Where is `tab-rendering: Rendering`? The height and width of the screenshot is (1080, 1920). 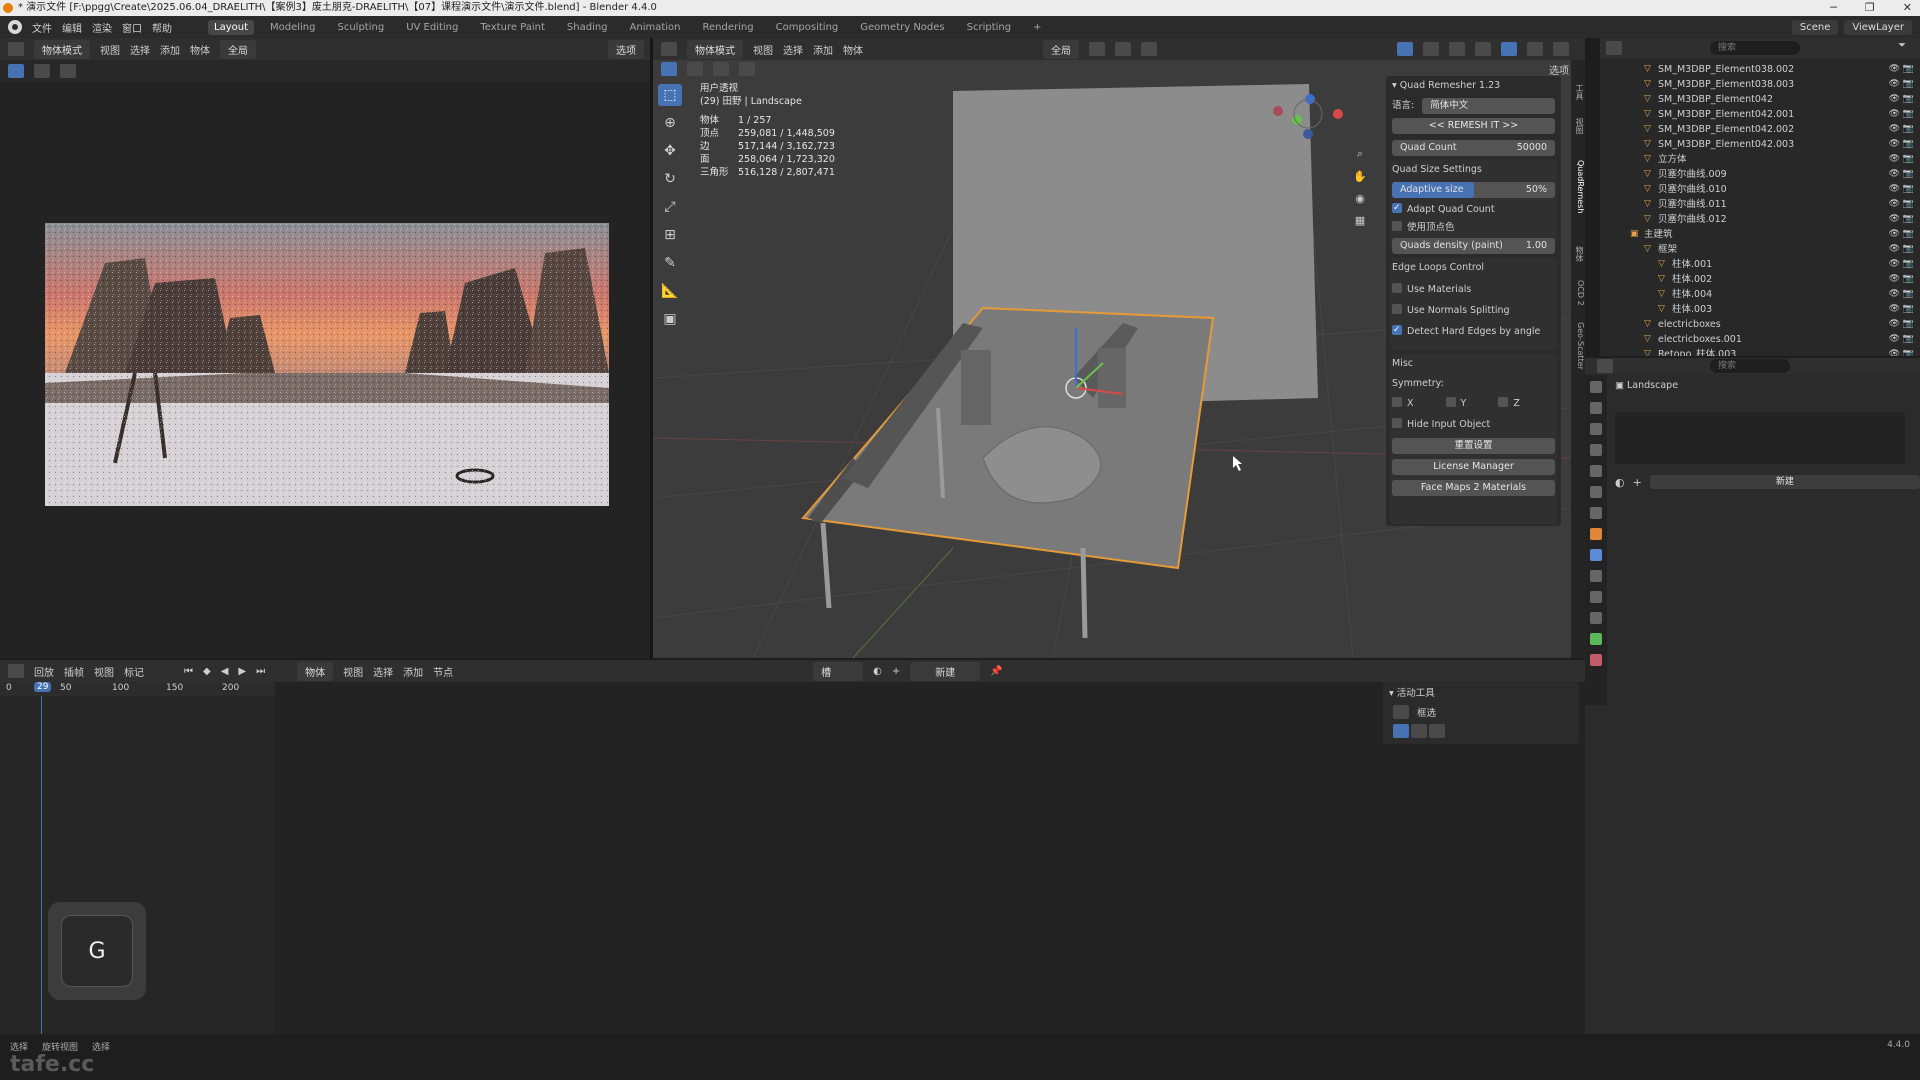 tab-rendering: Rendering is located at coordinates (728, 27).